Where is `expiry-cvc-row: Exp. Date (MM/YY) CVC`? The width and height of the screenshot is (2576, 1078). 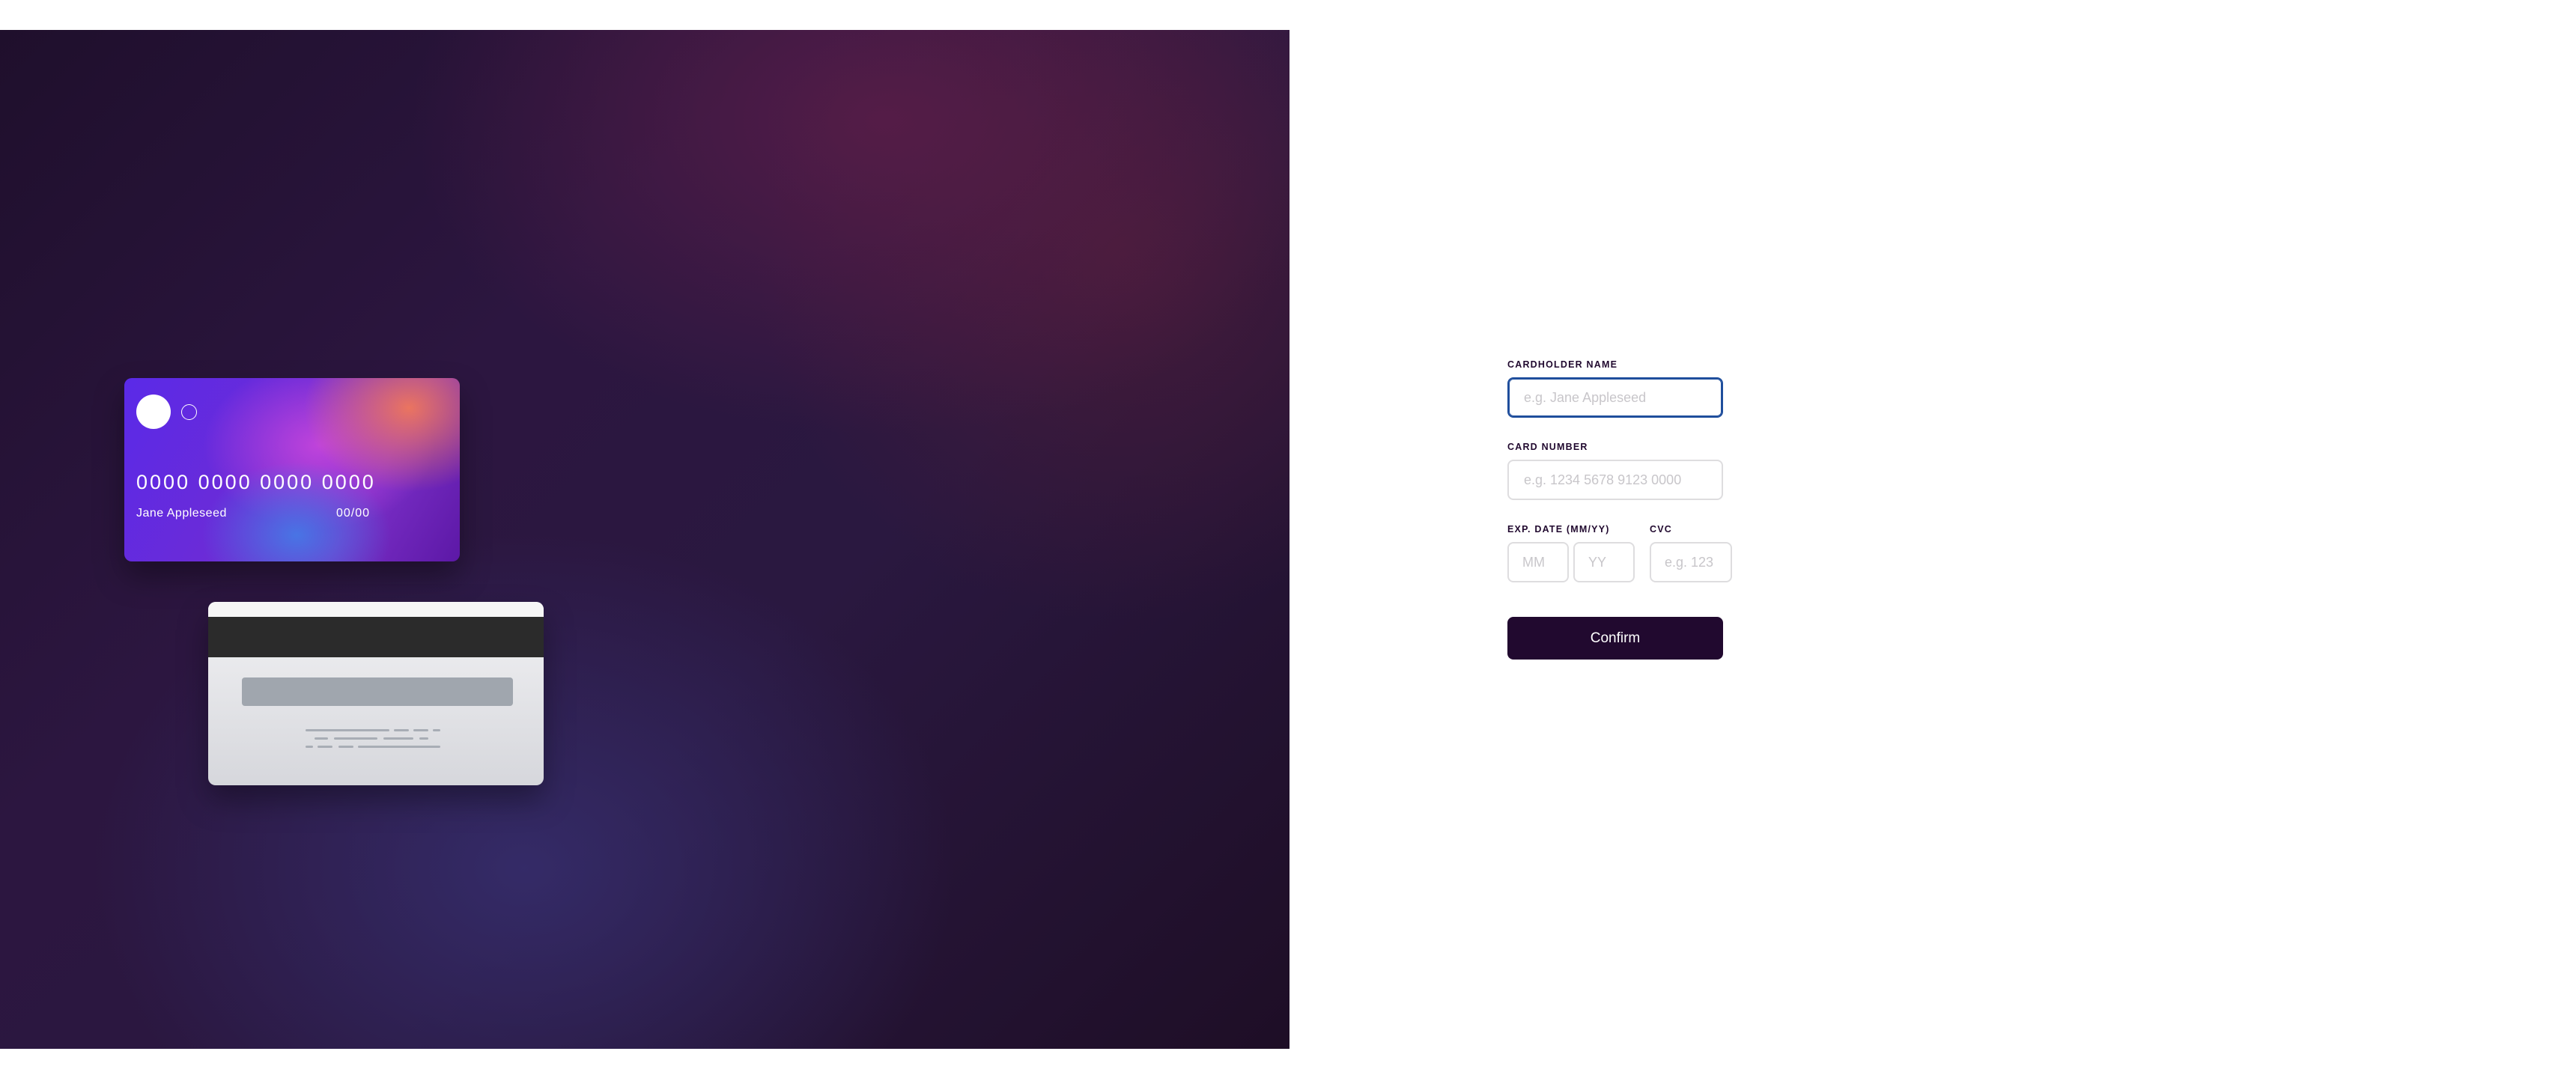 expiry-cvc-row: Exp. Date (MM/YY) CVC is located at coordinates (1619, 553).